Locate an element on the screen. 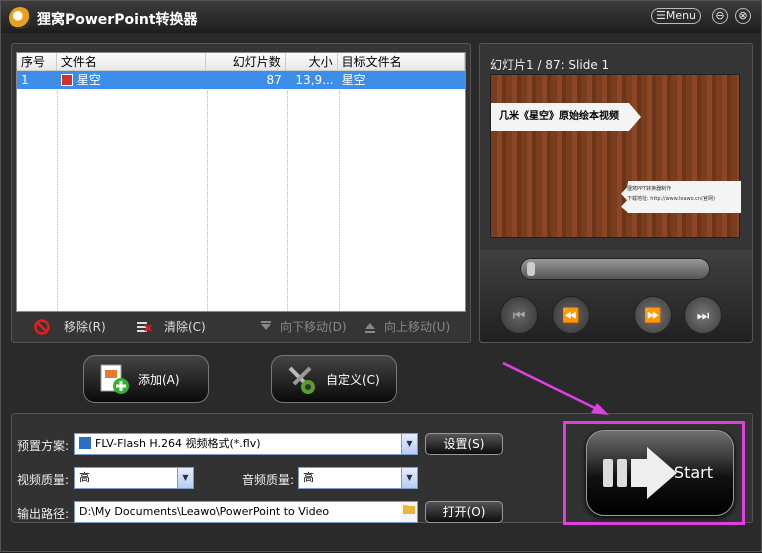 This screenshot has height=553, width=762. remove-button: 移除(R) is located at coordinates (70, 326).